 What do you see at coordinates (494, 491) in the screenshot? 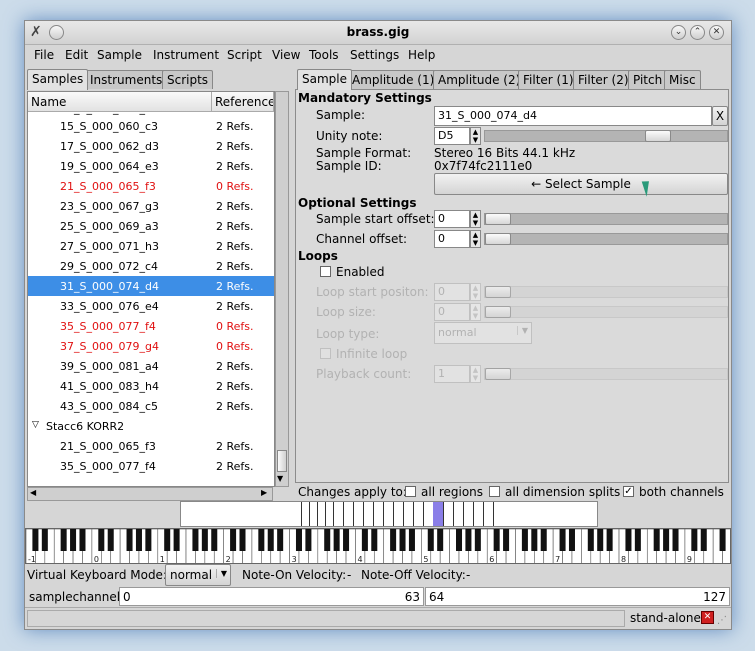
I see `all-dimension-splits-checkbox` at bounding box center [494, 491].